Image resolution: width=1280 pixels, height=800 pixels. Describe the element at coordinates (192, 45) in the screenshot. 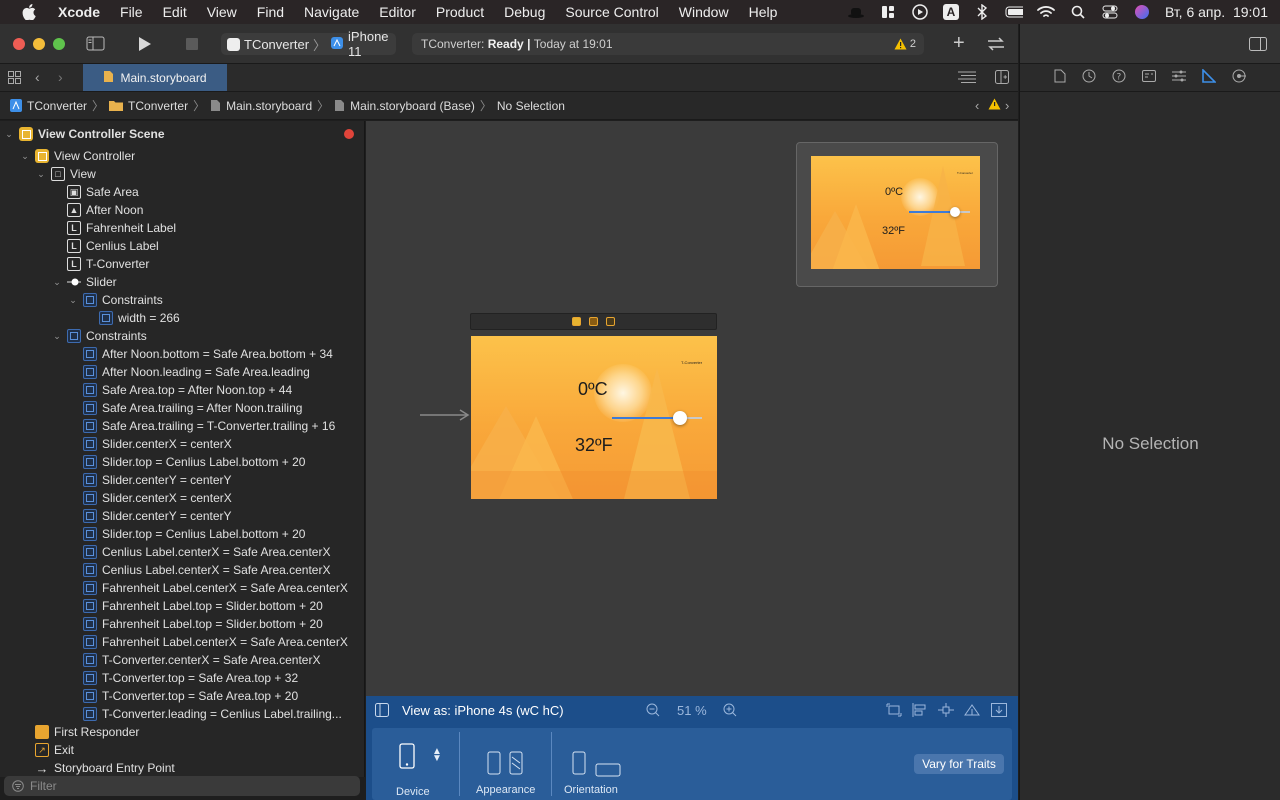

I see `stop-button` at that location.